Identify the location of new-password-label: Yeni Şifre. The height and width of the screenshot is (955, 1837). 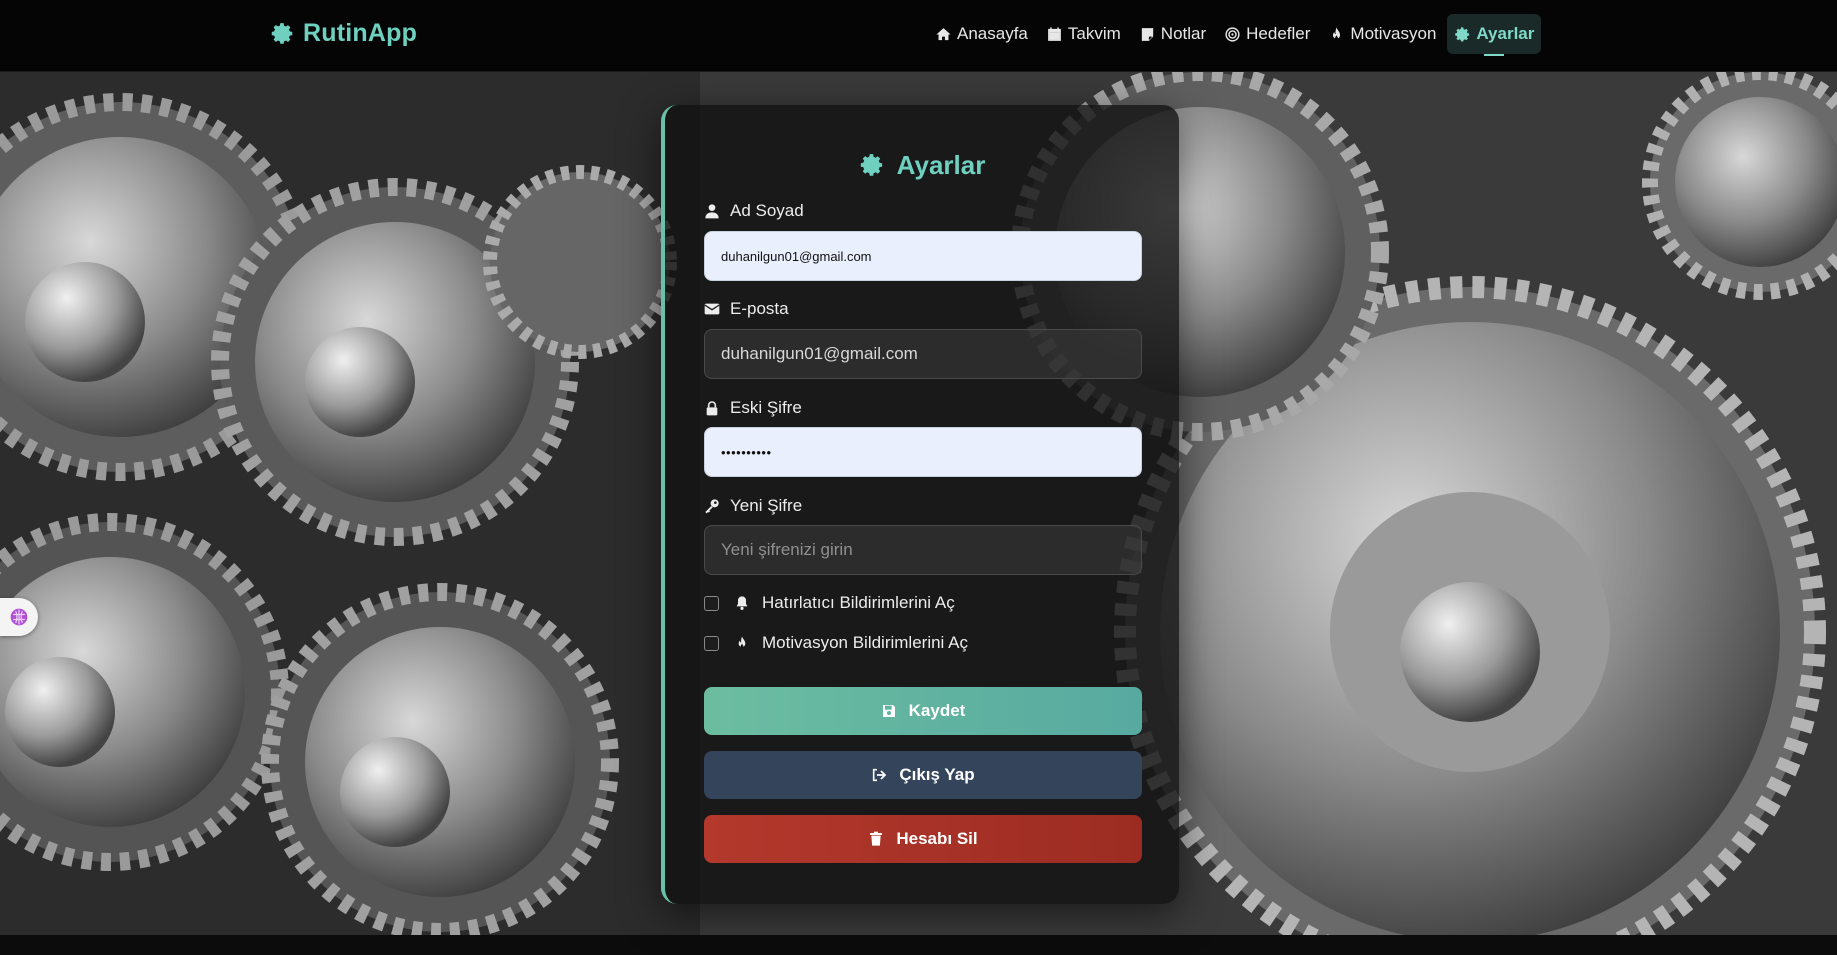
(753, 506).